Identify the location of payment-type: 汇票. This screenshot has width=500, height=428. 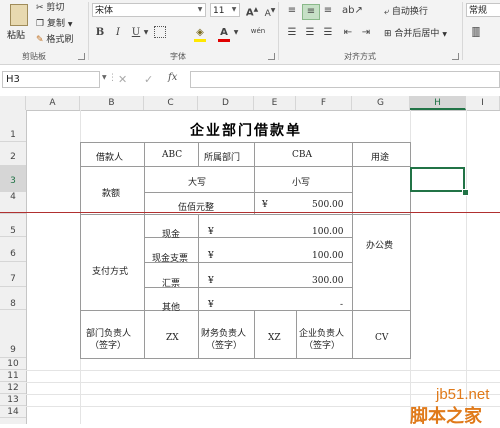
(171, 282).